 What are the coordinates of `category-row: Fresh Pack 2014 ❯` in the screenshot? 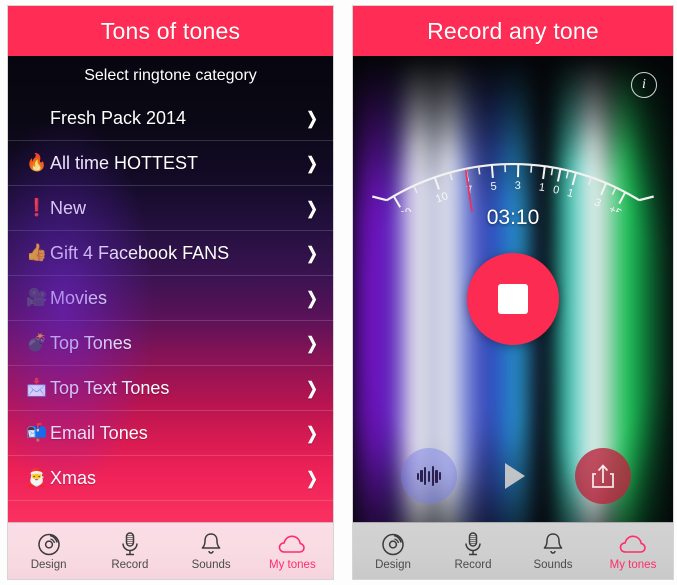 It's located at (170, 118).